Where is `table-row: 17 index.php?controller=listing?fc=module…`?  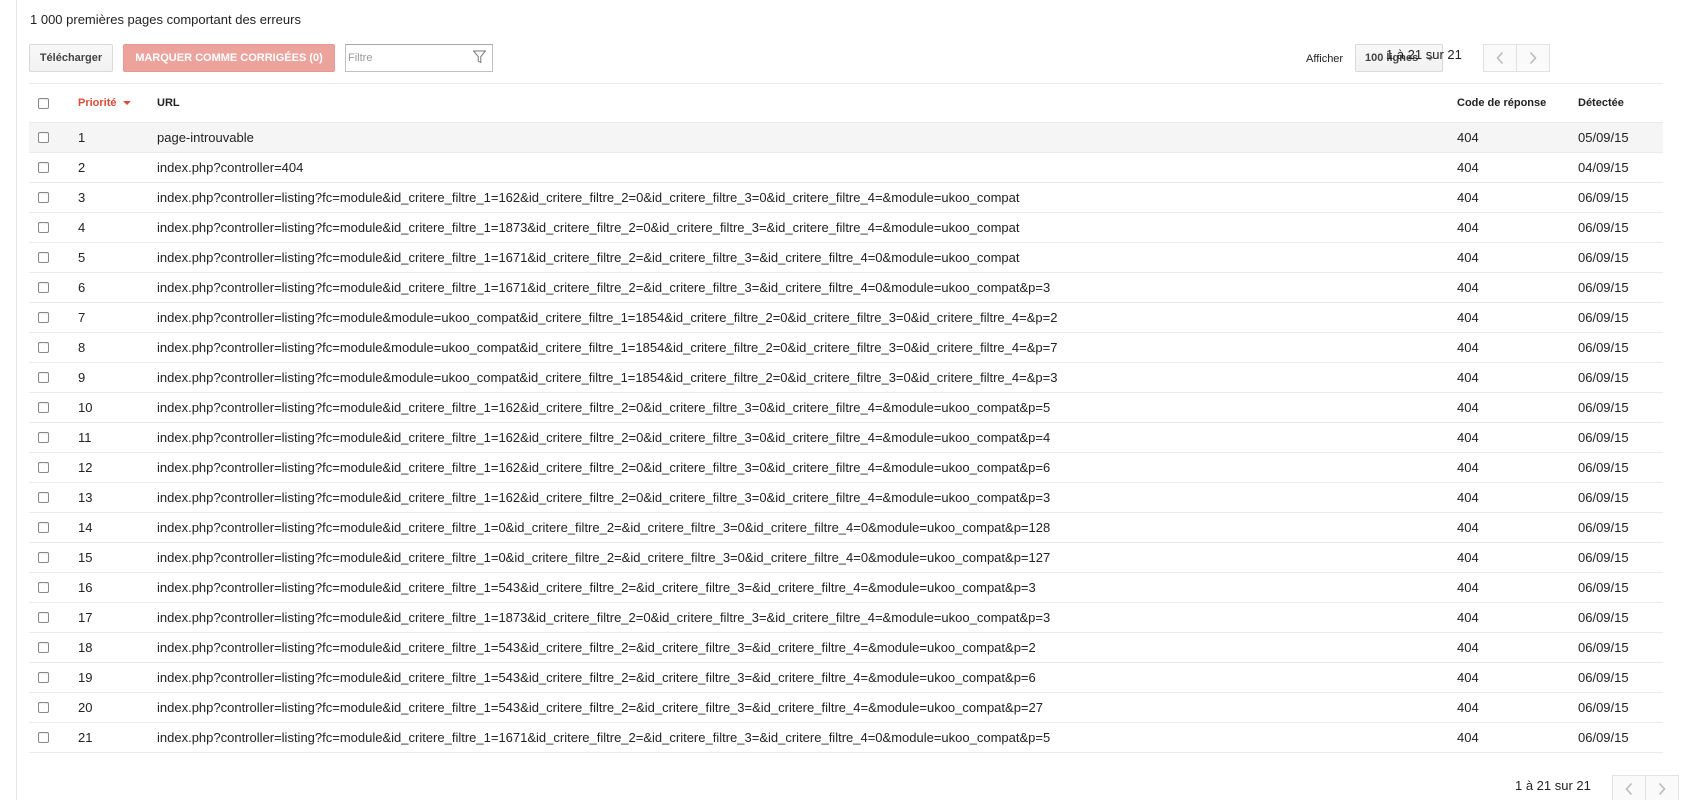
table-row: 17 index.php?controller=listing?fc=module… is located at coordinates (846, 618).